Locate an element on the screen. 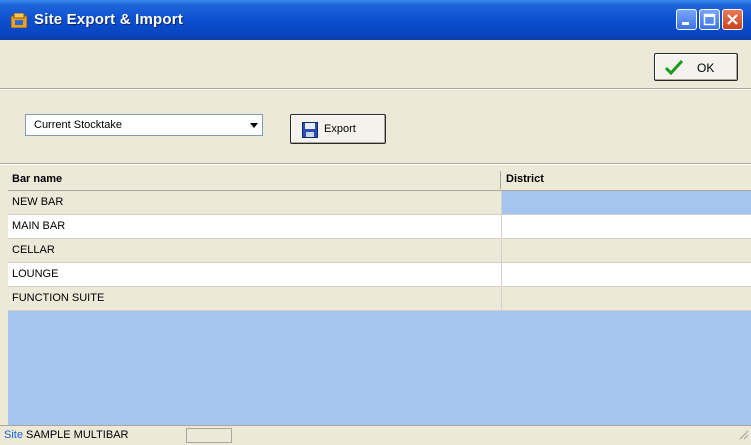  table-row: FUNCTION SUITE is located at coordinates (379, 299).